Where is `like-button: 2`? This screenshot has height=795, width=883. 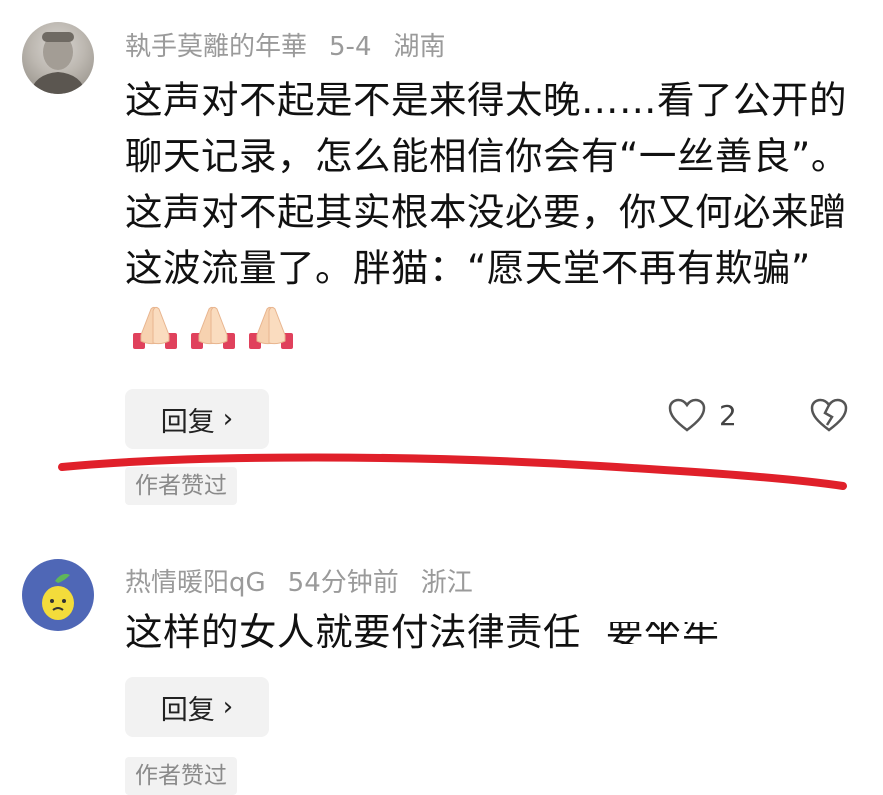
like-button: 2 is located at coordinates (702, 415).